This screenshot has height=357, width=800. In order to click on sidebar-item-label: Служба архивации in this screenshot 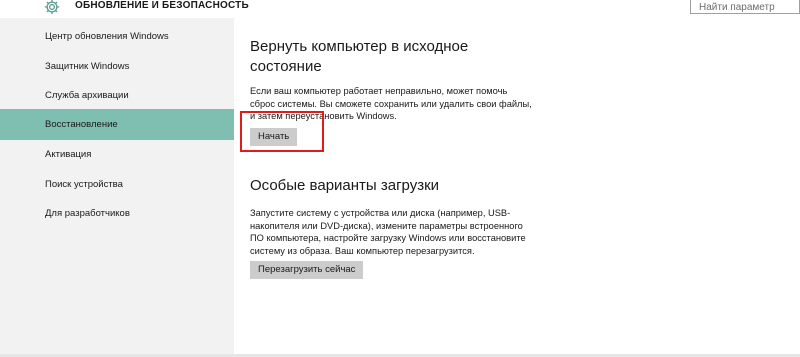, I will do `click(87, 95)`.